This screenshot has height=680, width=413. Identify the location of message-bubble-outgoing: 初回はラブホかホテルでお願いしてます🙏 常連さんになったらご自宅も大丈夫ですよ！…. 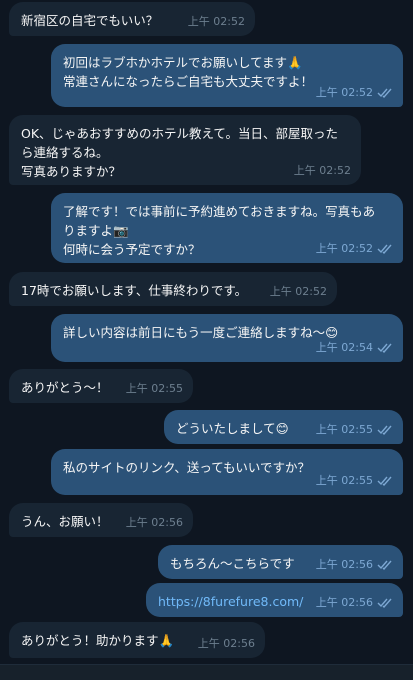
(227, 75).